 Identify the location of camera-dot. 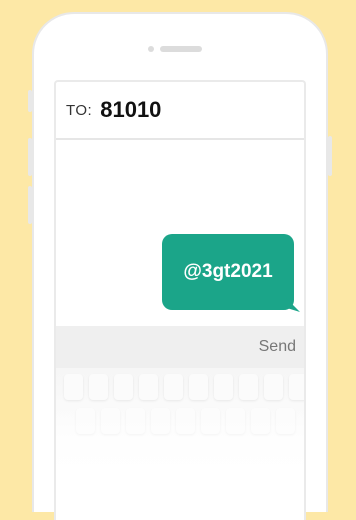
(151, 49).